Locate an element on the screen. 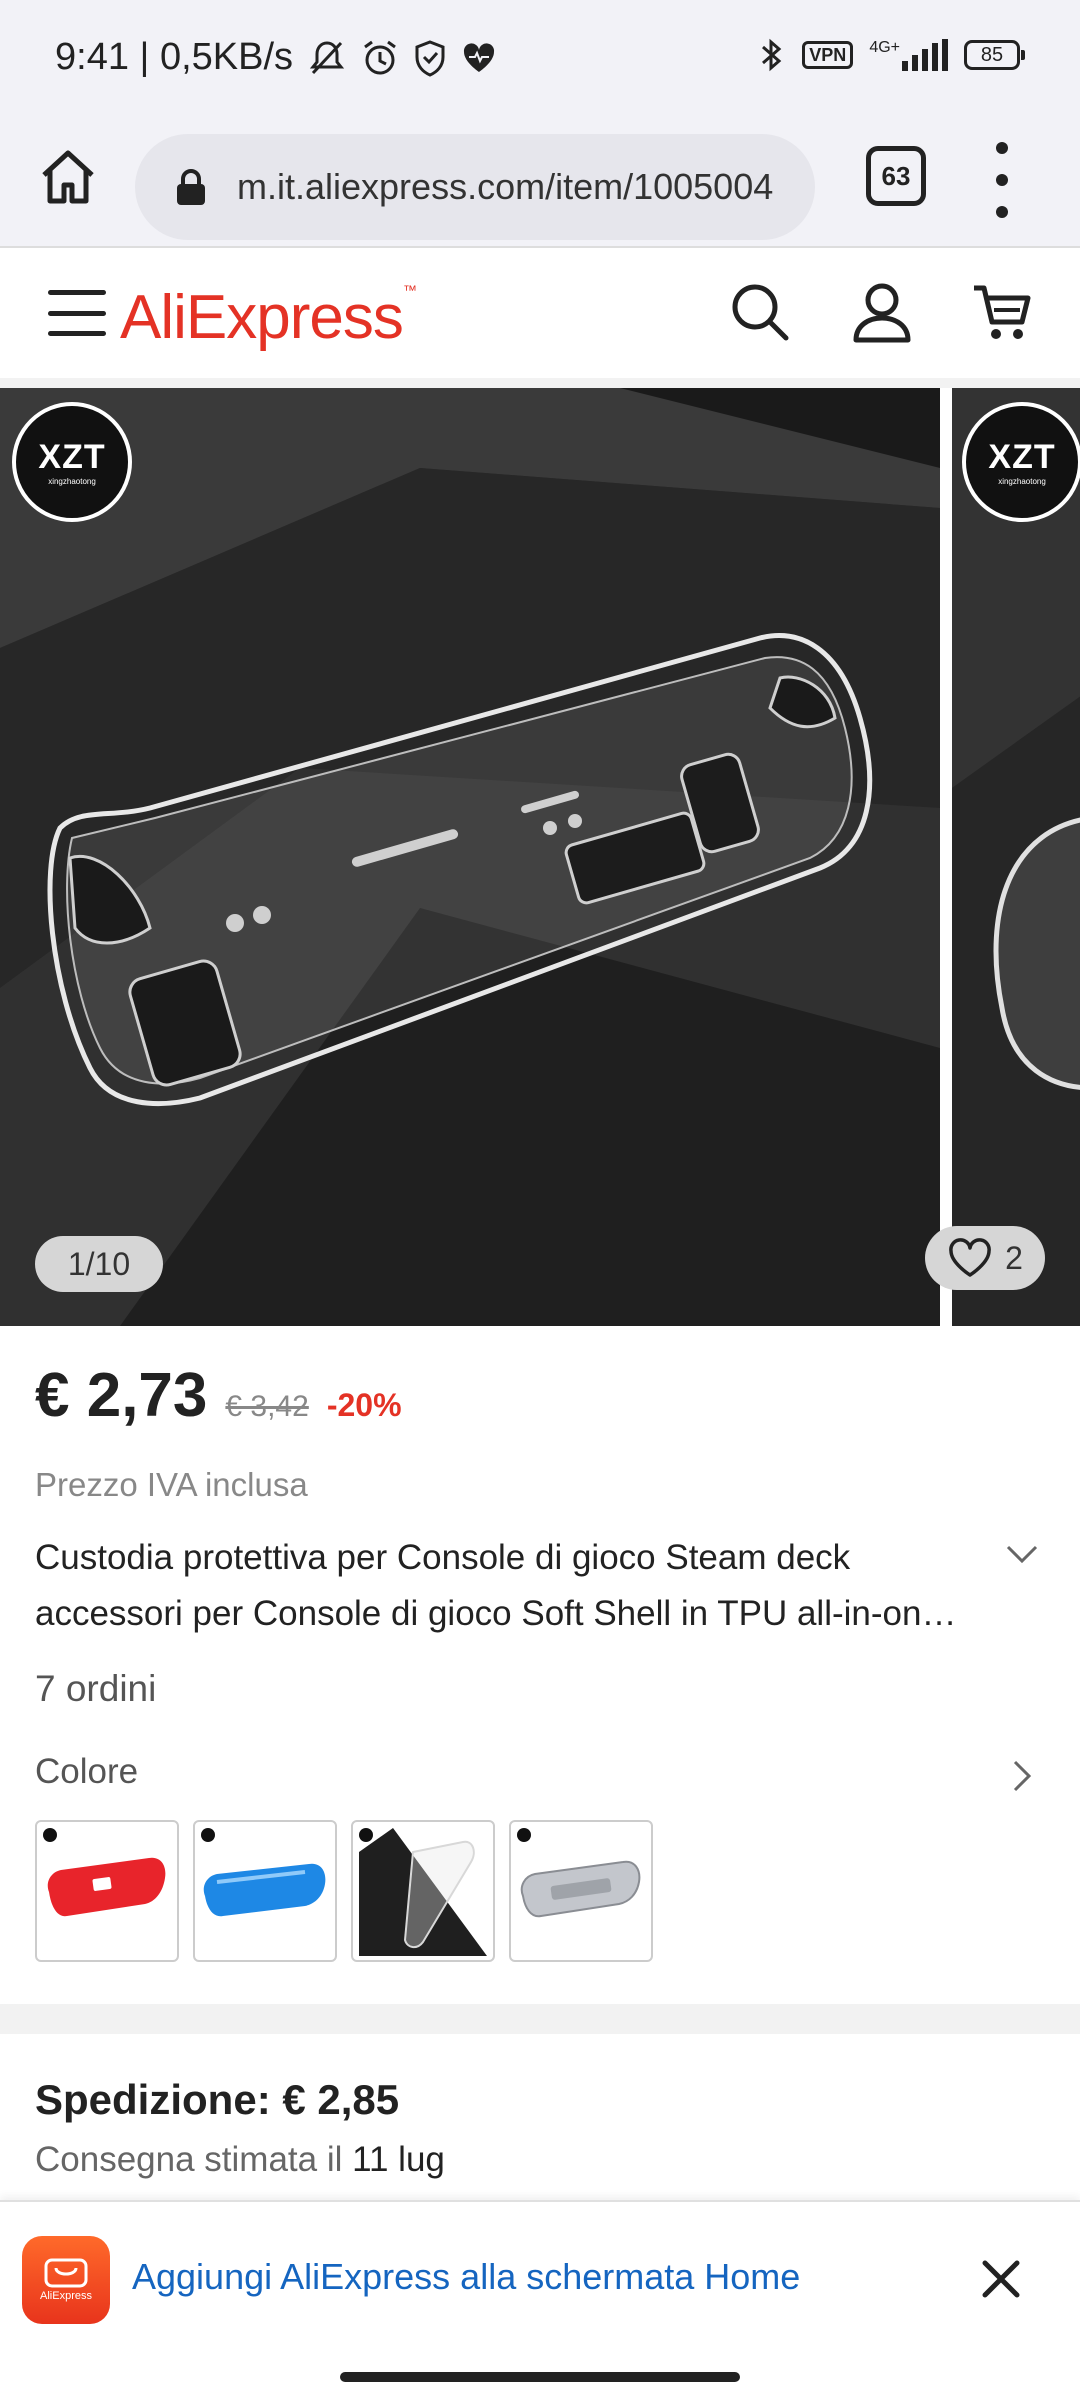 The image size is (1080, 2400). swatch-red is located at coordinates (107, 1891).